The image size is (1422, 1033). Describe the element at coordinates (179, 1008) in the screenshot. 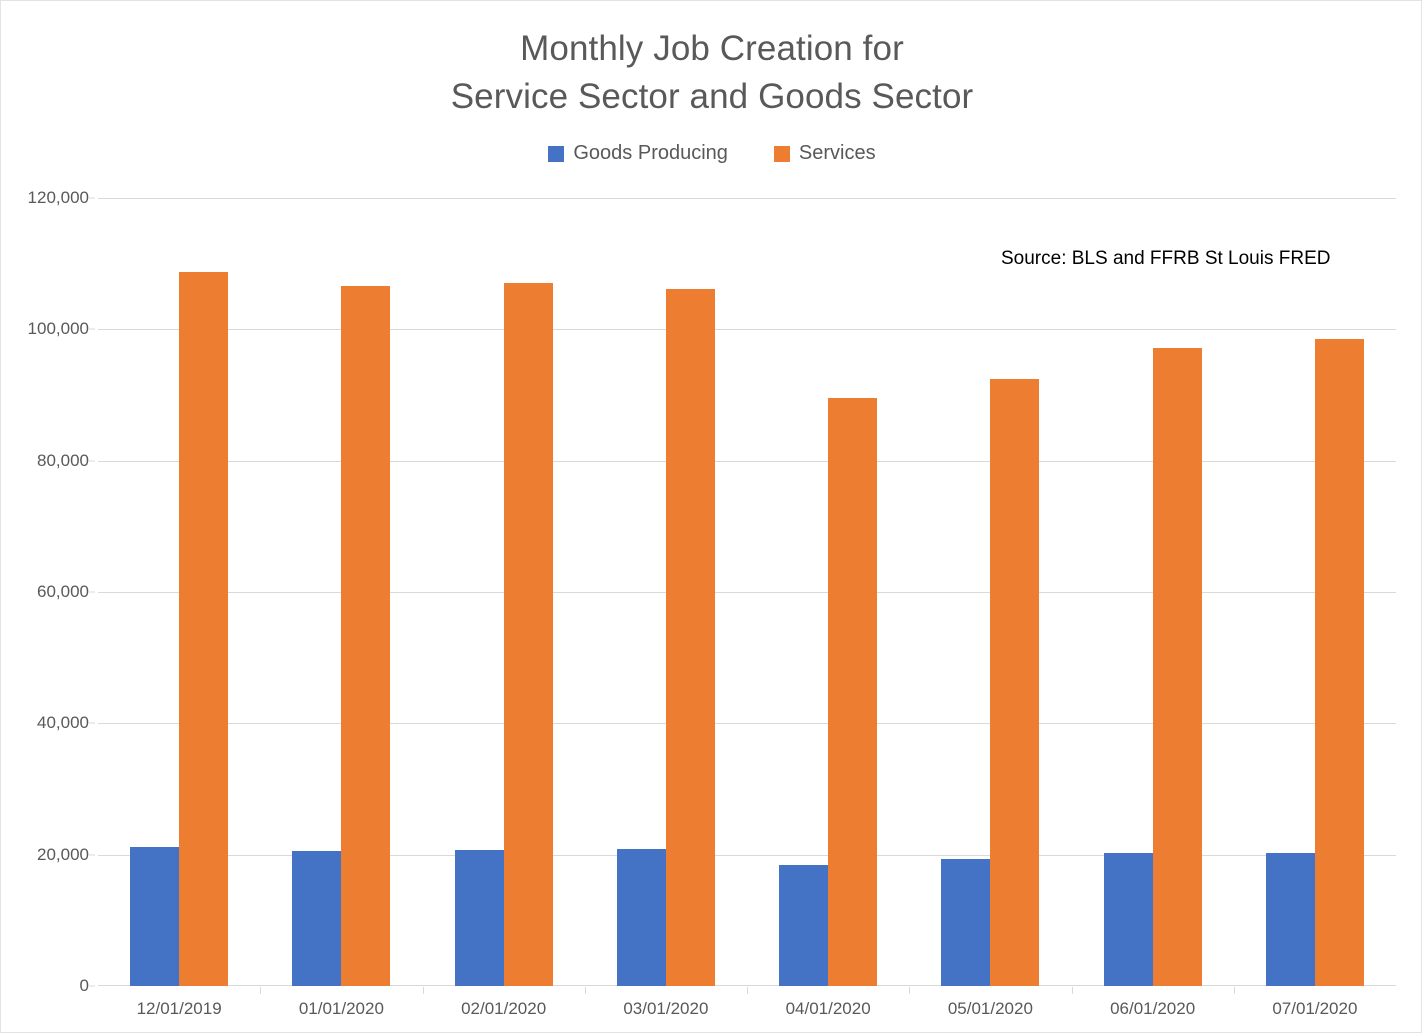

I see `x-axis-tick-label: 12/01/2019` at that location.